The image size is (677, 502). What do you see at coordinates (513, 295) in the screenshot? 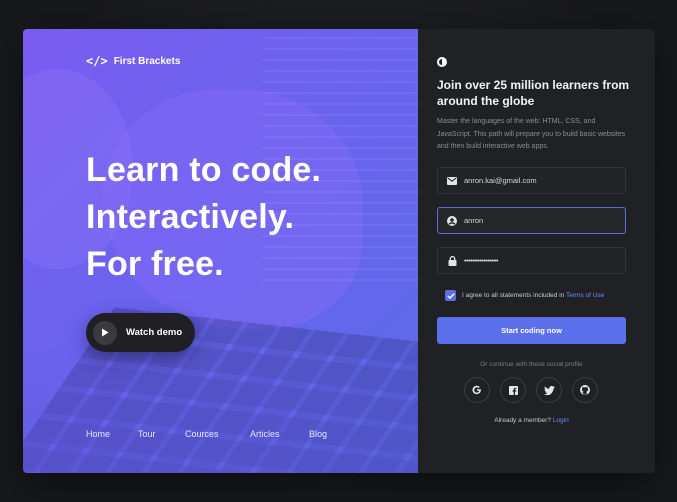
I see `terms-label: I agree to all statements included in` at bounding box center [513, 295].